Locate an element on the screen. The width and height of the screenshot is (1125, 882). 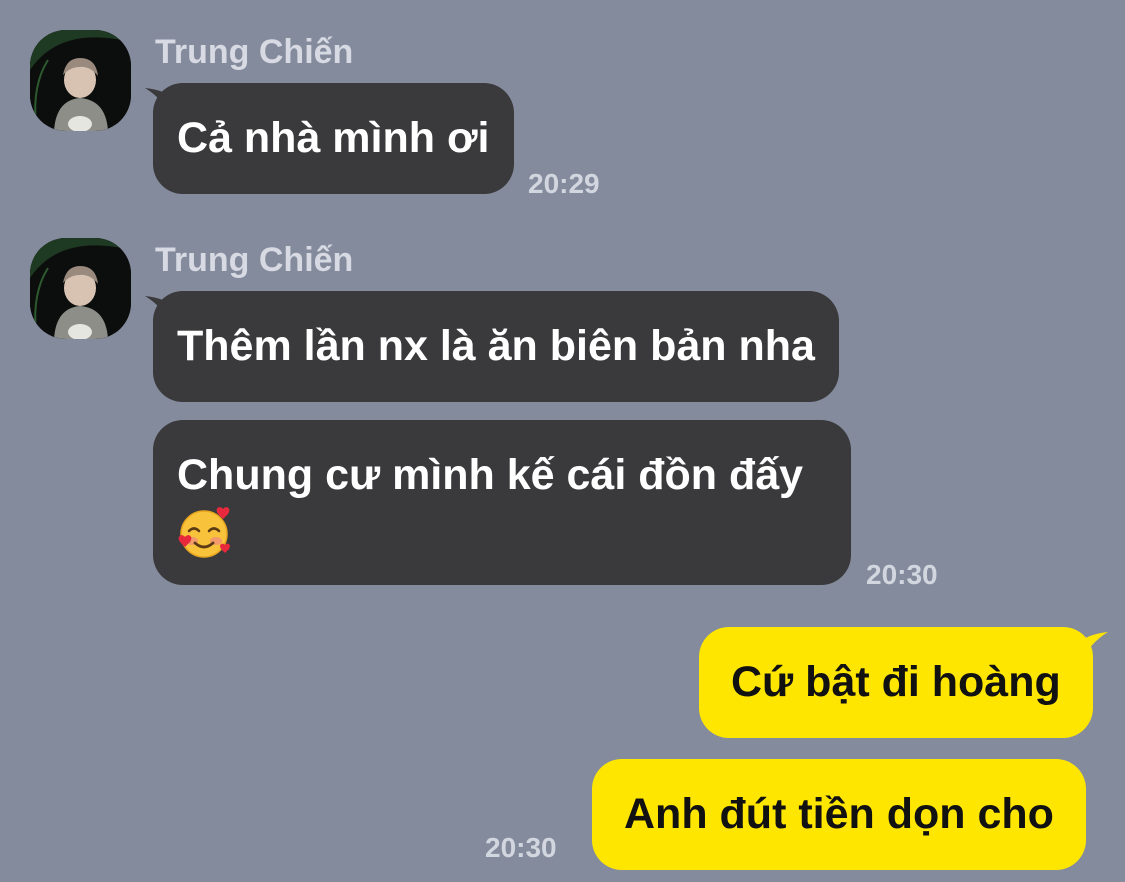
message-bubble: Chung cư mình kế cái đồn đấy is located at coordinates (502, 502).